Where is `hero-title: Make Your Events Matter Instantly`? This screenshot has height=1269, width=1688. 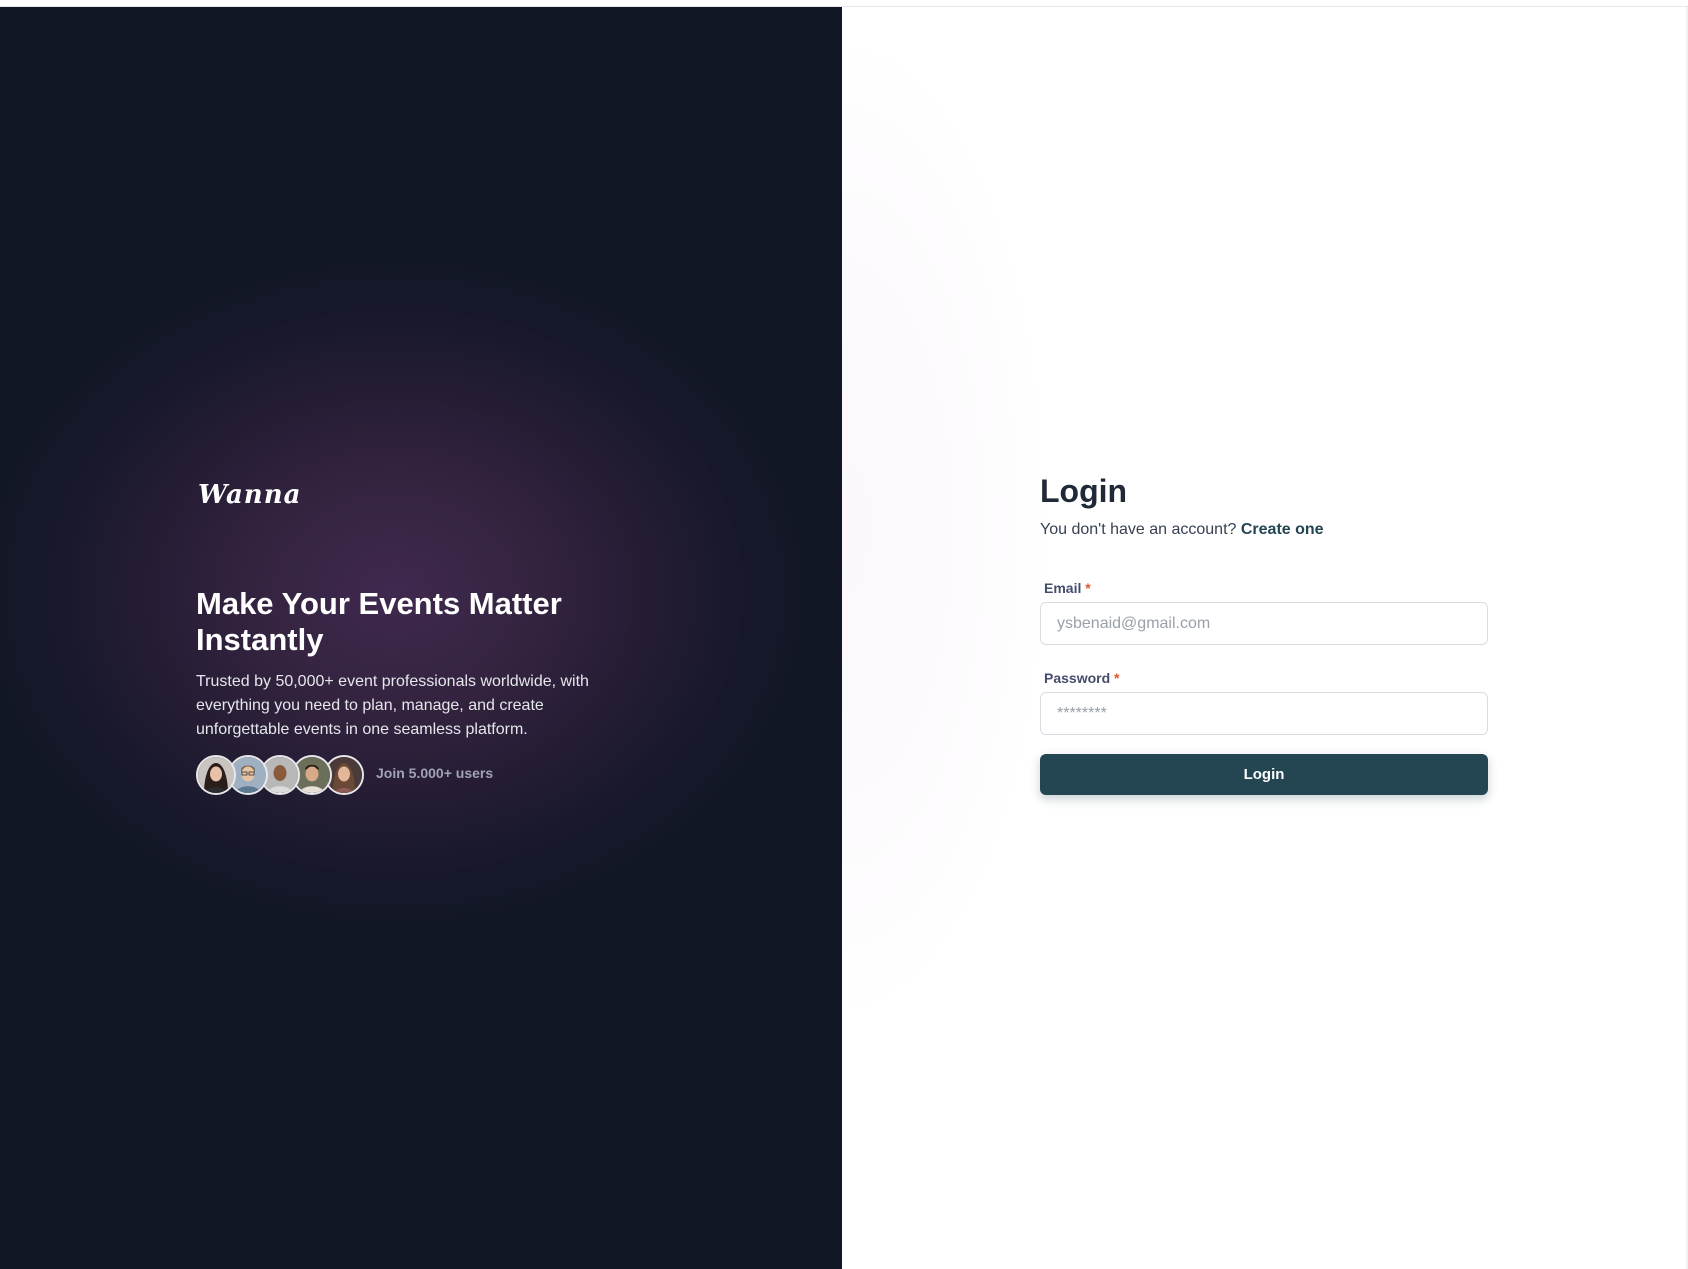
hero-title: Make Your Events Matter Instantly is located at coordinates (379, 621).